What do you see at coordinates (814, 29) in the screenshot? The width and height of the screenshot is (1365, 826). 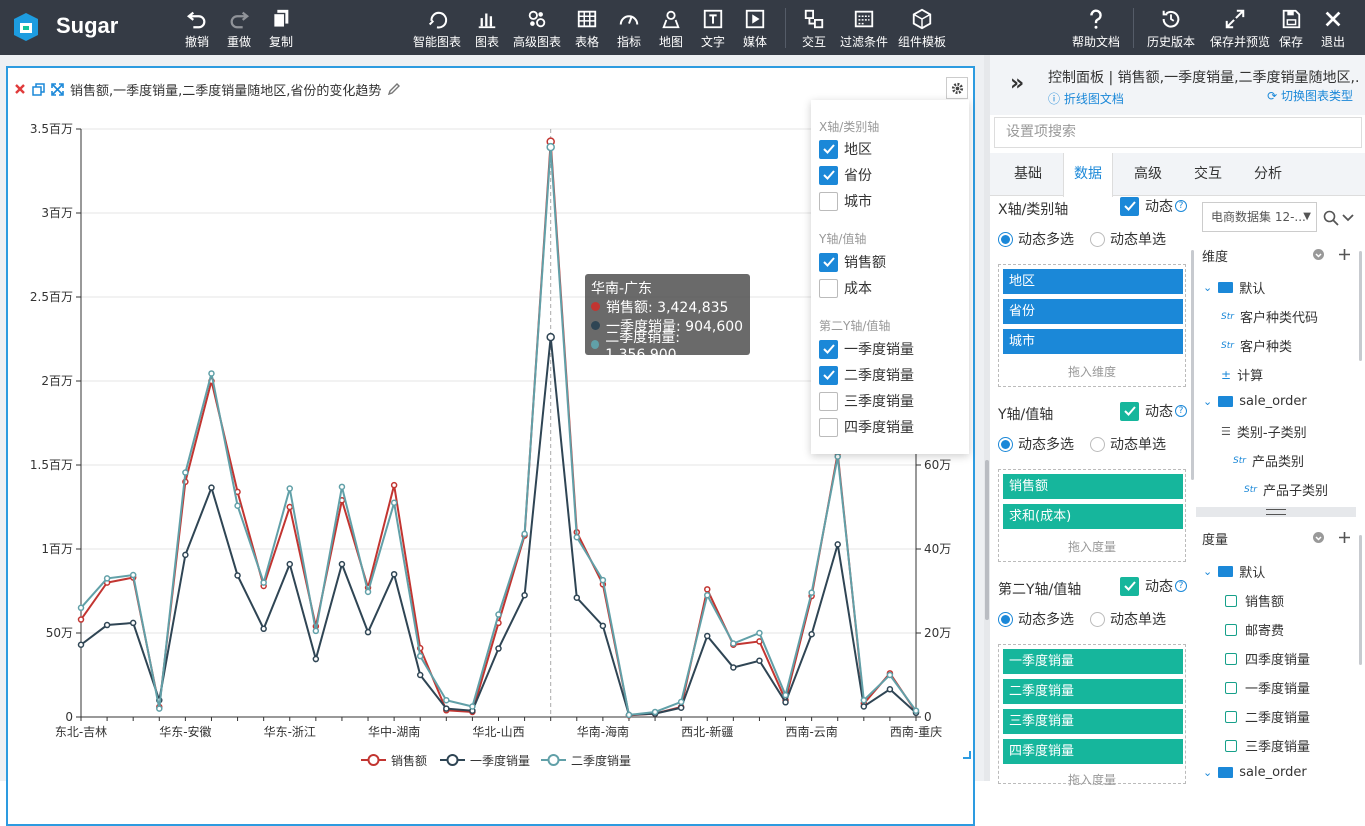 I see `interaction-button: 交互` at bounding box center [814, 29].